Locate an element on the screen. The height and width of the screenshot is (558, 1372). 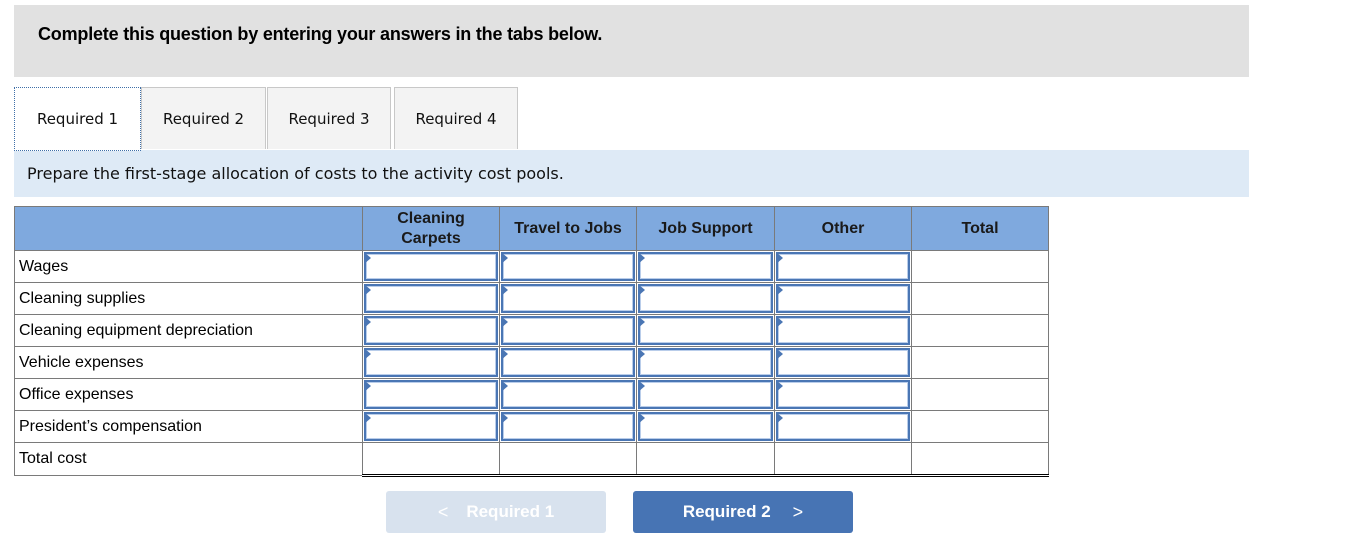
row-label: President’s compensation is located at coordinates (188, 426).